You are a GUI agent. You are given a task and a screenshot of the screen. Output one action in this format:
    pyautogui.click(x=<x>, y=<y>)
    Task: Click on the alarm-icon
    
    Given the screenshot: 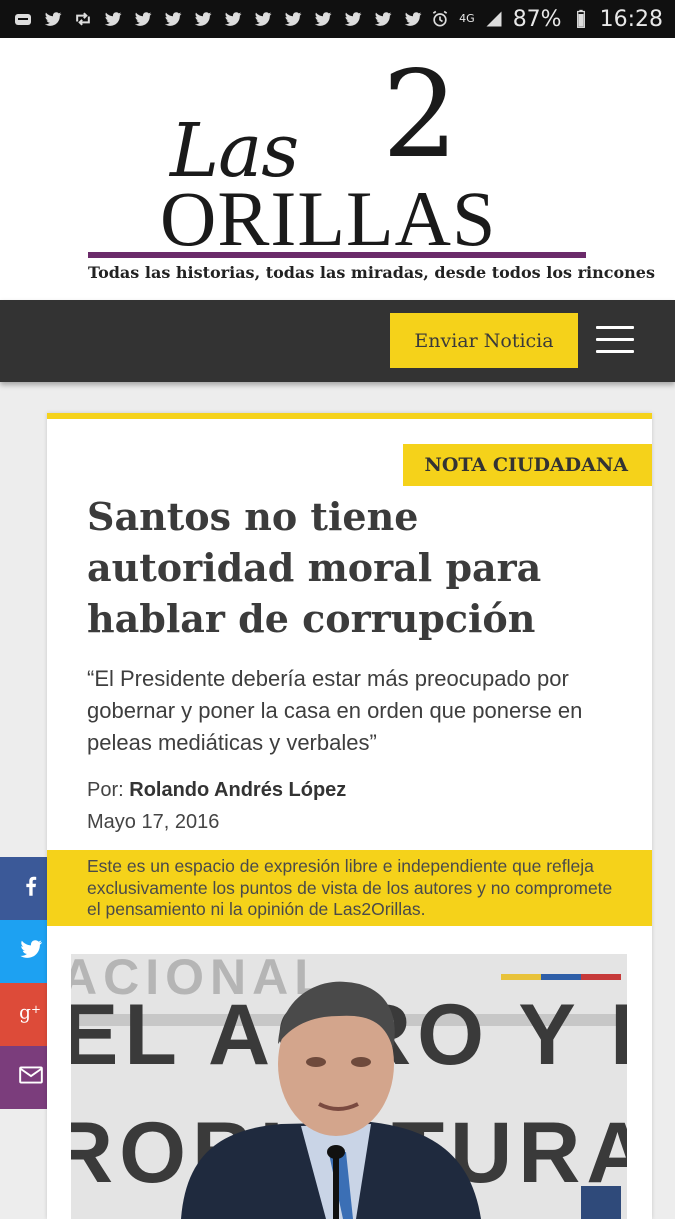 What is the action you would take?
    pyautogui.click(x=440, y=19)
    